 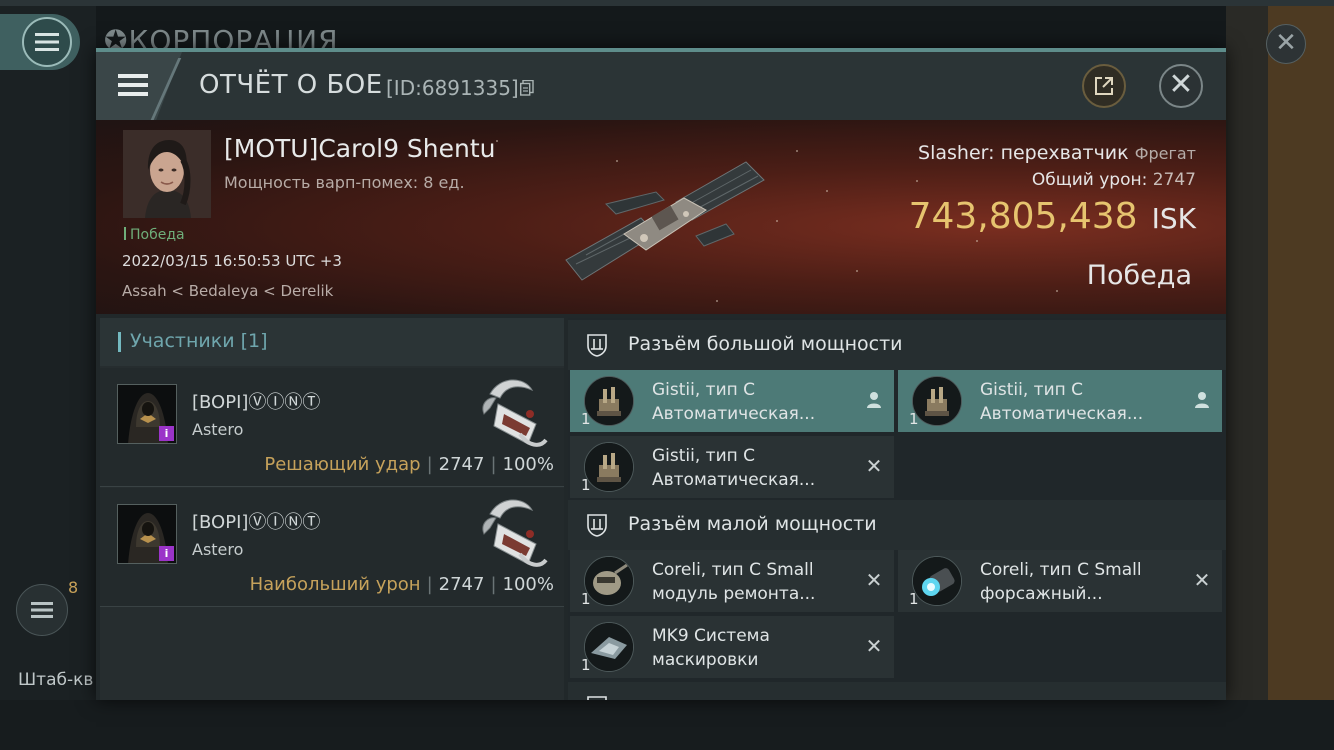 What do you see at coordinates (609, 581) in the screenshot?
I see `repair-module-icon` at bounding box center [609, 581].